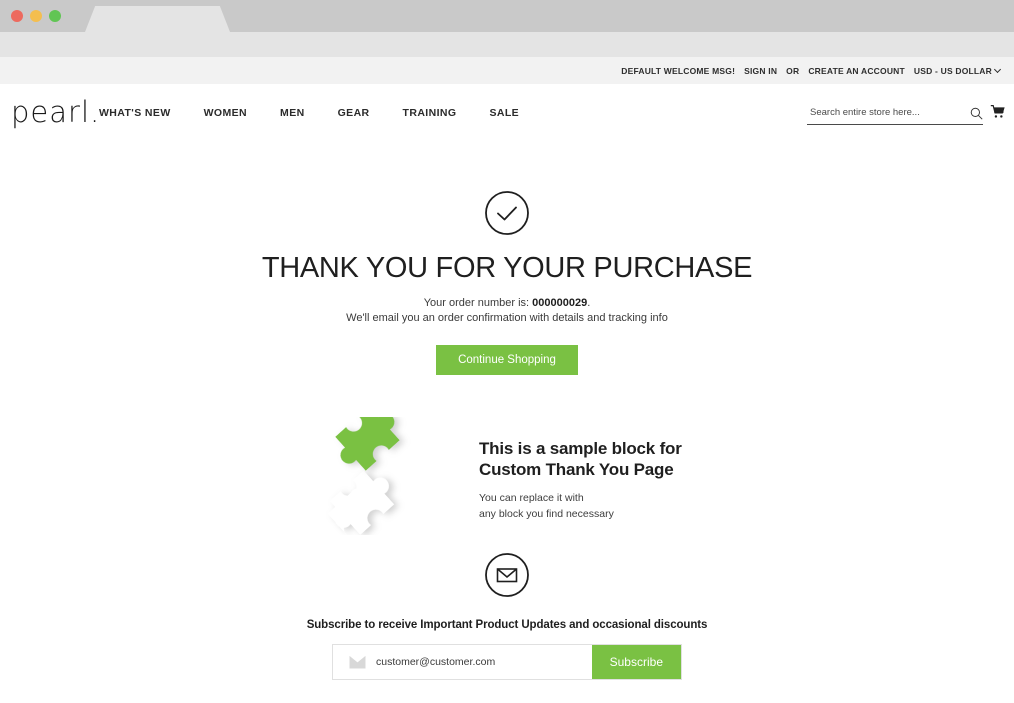  What do you see at coordinates (531, 498) in the screenshot?
I see `sample-block-sub-line1: You can replace it with` at bounding box center [531, 498].